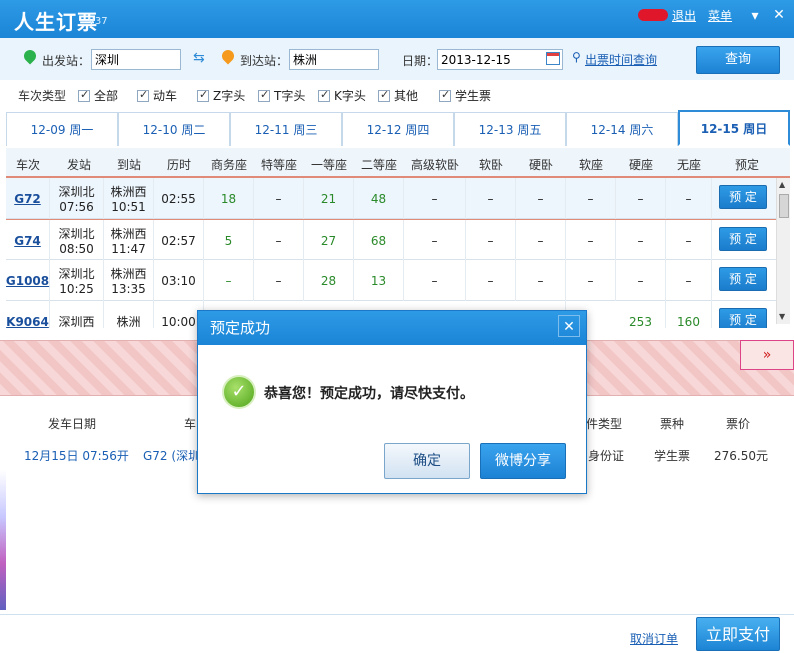 The image size is (794, 653). Describe the element at coordinates (672, 456) in the screenshot. I see `order-ticket-type: 学生票` at that location.